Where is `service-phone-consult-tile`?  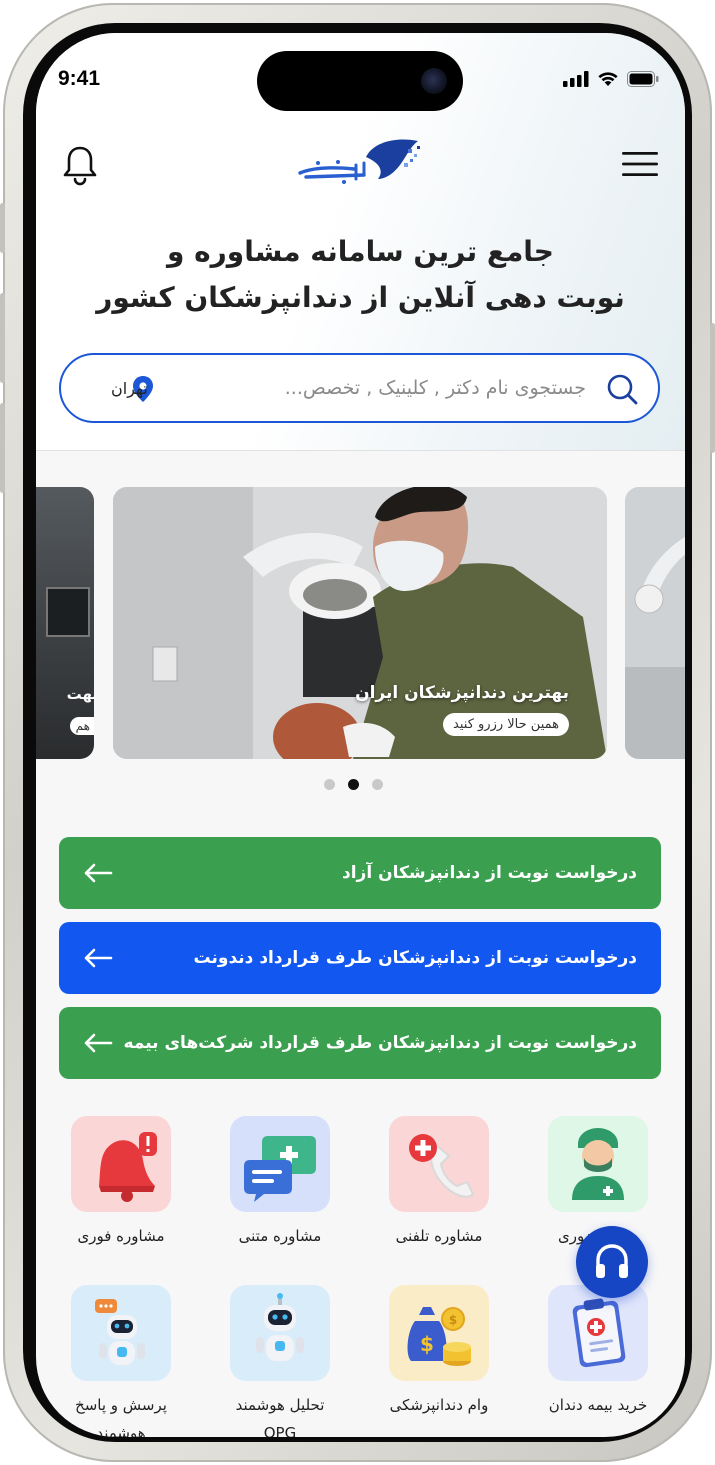 service-phone-consult-tile is located at coordinates (439, 1164).